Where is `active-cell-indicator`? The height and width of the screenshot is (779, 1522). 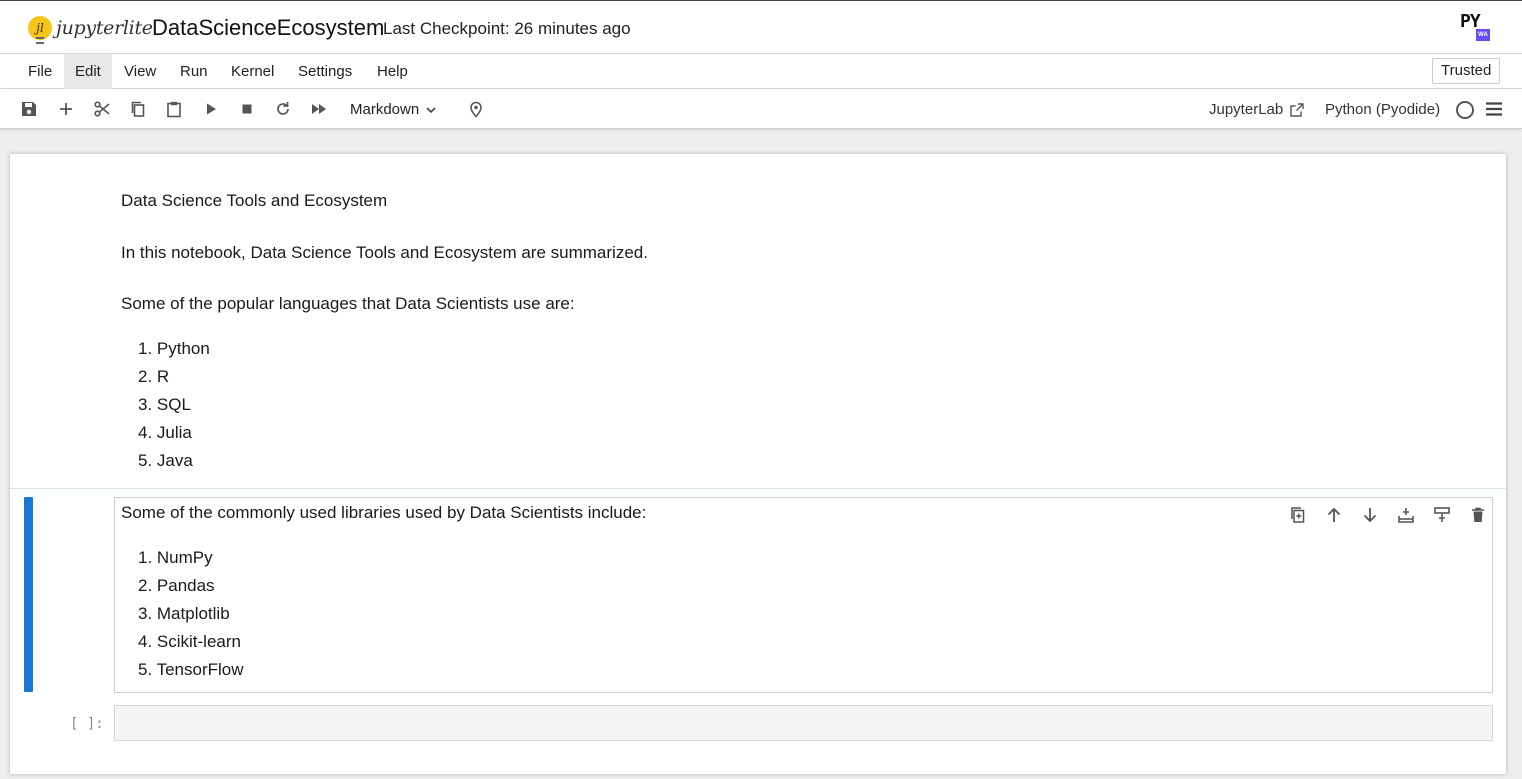
active-cell-indicator is located at coordinates (28, 594).